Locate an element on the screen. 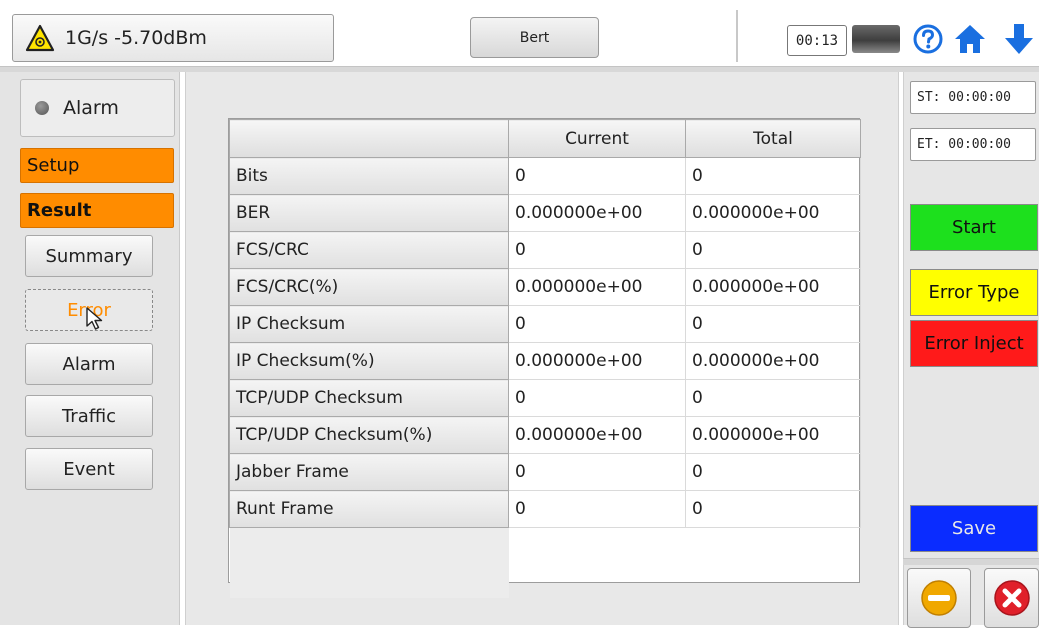  table-header-row: Current Total is located at coordinates (545, 138).